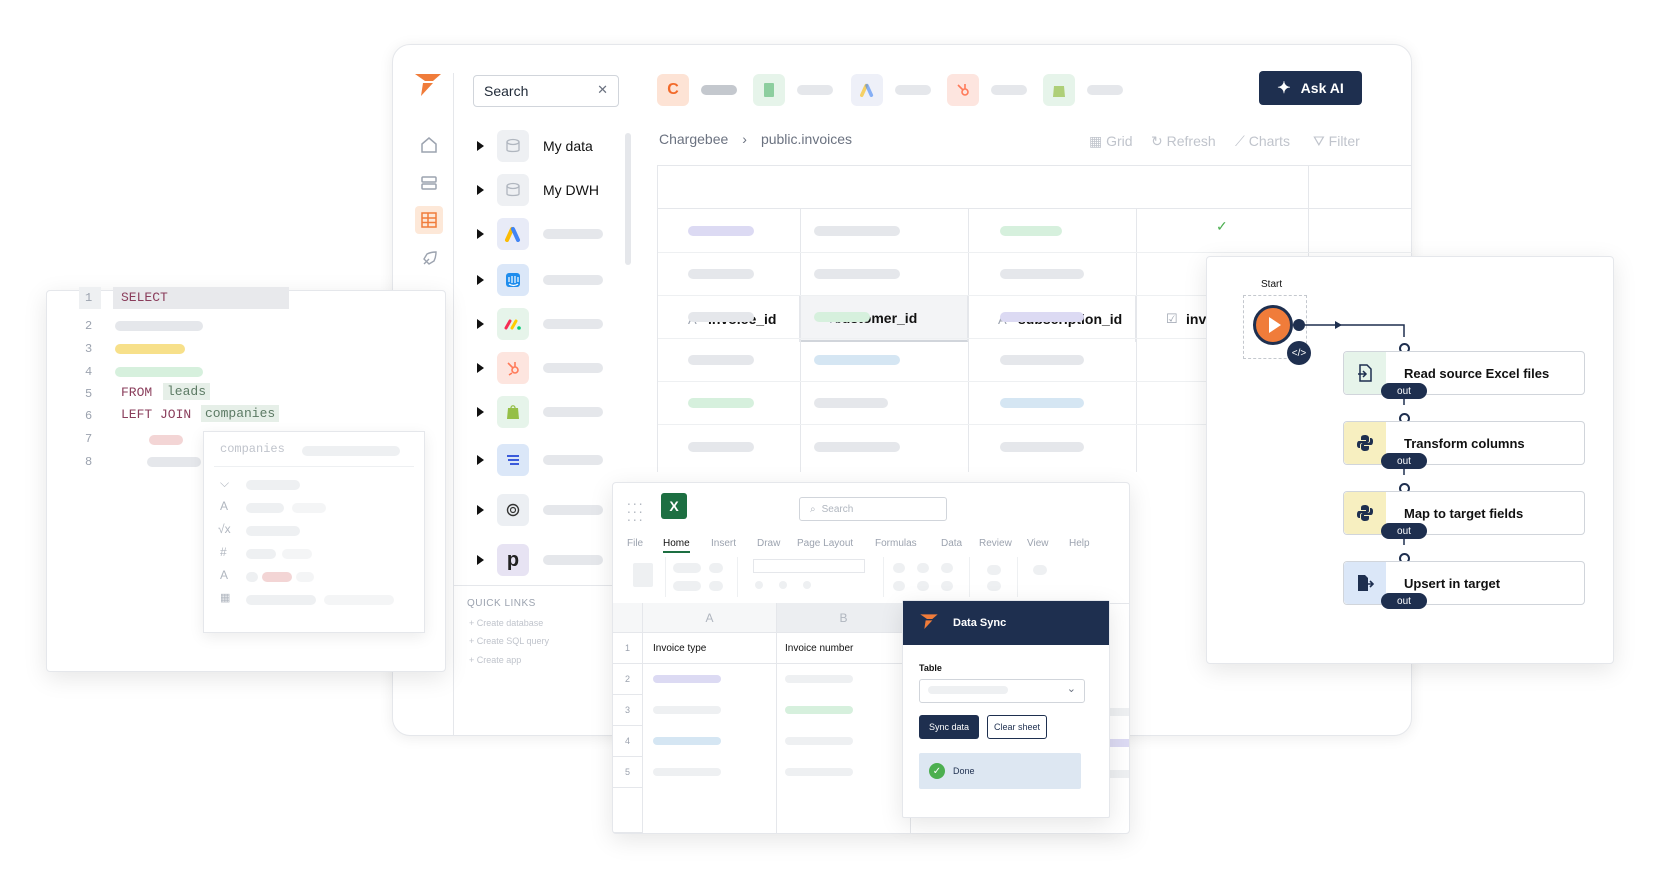  Describe the element at coordinates (1365, 513) in the screenshot. I see `python-icon` at that location.